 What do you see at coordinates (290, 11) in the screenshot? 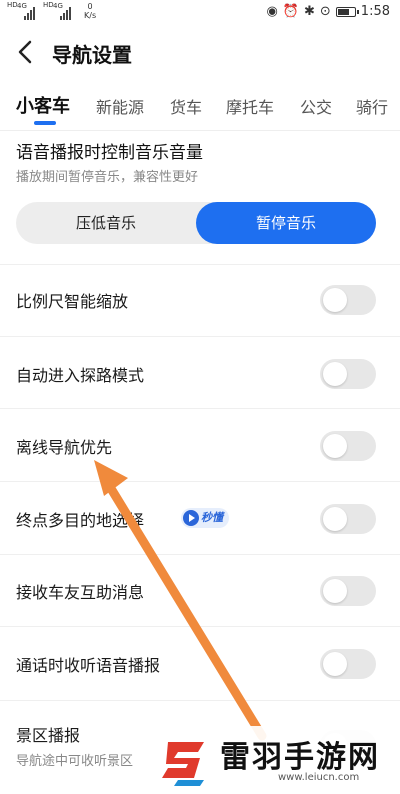
I see `alarm-icon: ⏰` at bounding box center [290, 11].